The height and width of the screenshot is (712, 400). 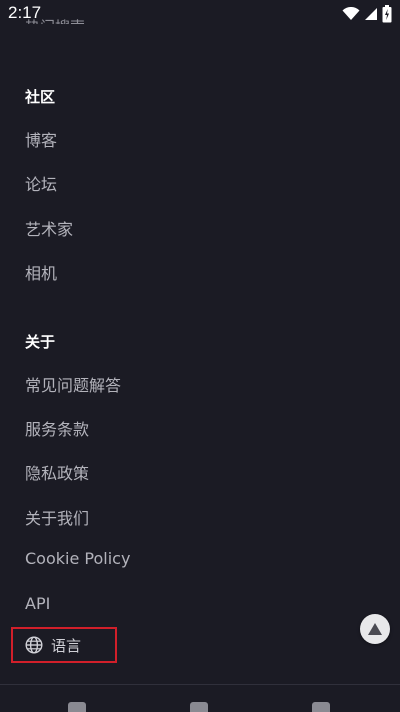 What do you see at coordinates (40, 342) in the screenshot?
I see `section-heading-about: 关于` at bounding box center [40, 342].